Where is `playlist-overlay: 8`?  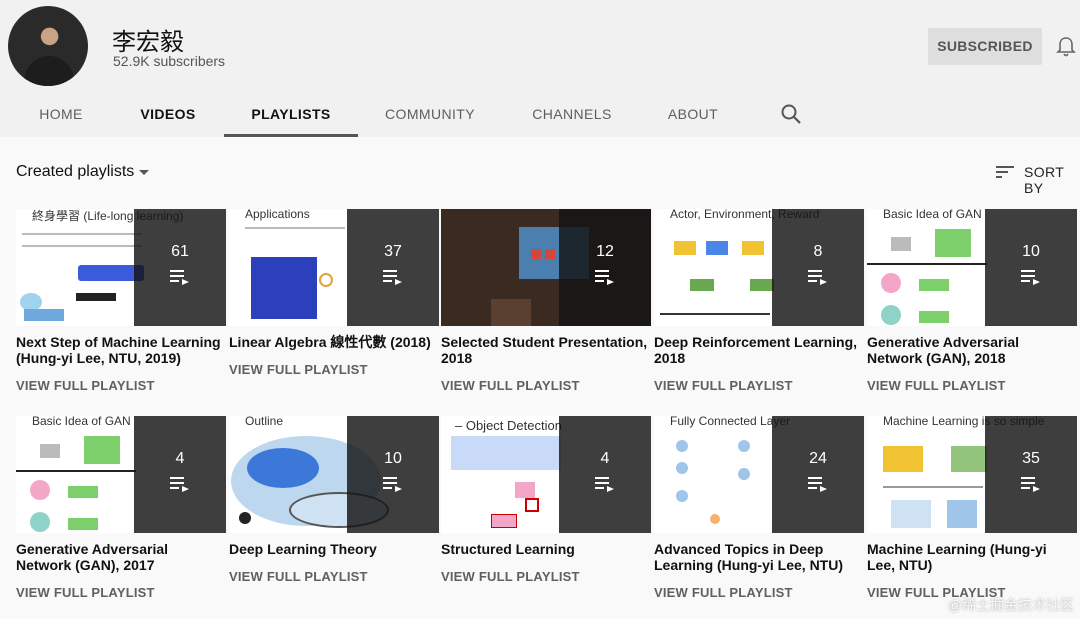 playlist-overlay: 8 is located at coordinates (818, 267).